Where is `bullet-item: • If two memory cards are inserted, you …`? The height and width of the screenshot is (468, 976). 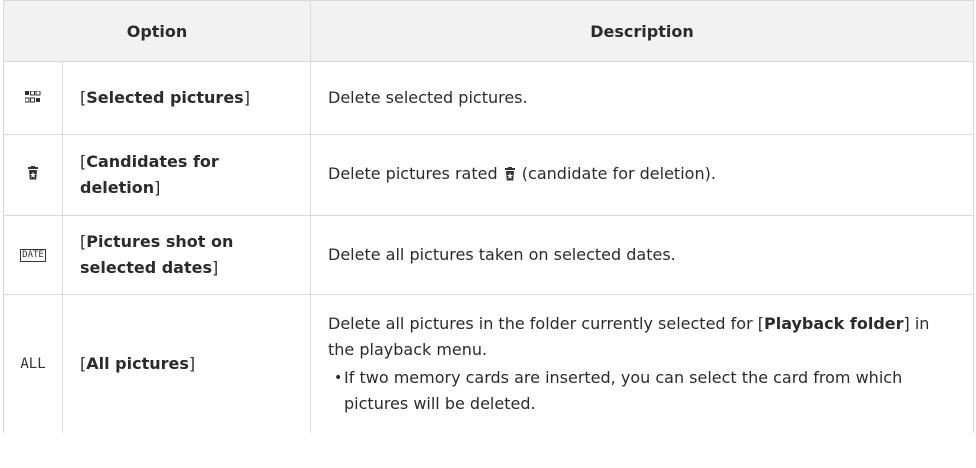 bullet-item: • If two memory cards are inserted, you … is located at coordinates (642, 391).